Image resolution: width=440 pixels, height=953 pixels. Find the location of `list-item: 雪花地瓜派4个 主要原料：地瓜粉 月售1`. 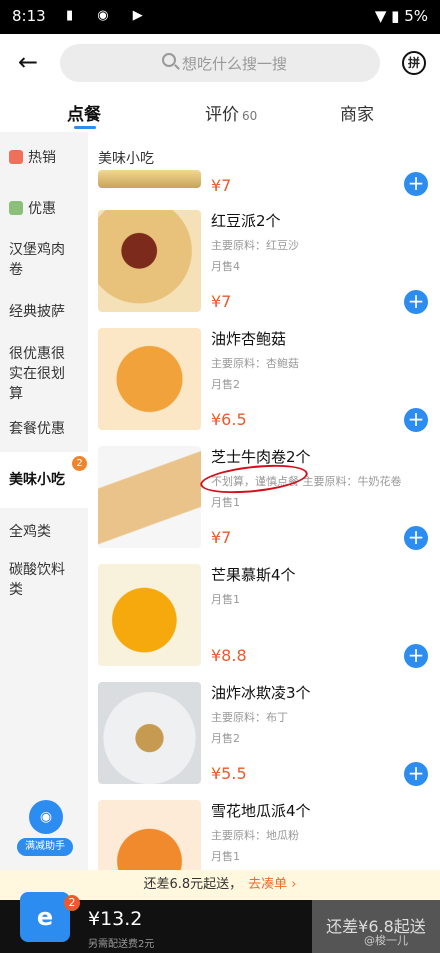

list-item: 雪花地瓜派4个 主要原料：地瓜粉 月售1 is located at coordinates (264, 835).